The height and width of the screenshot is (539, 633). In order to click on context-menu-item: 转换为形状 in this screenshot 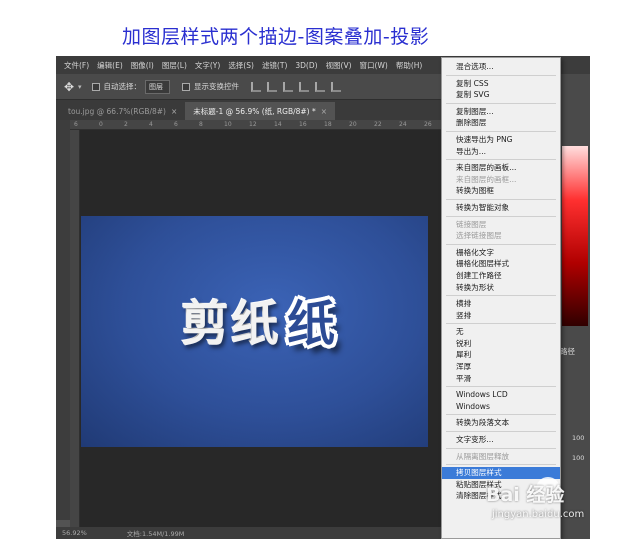, I will do `click(501, 288)`.